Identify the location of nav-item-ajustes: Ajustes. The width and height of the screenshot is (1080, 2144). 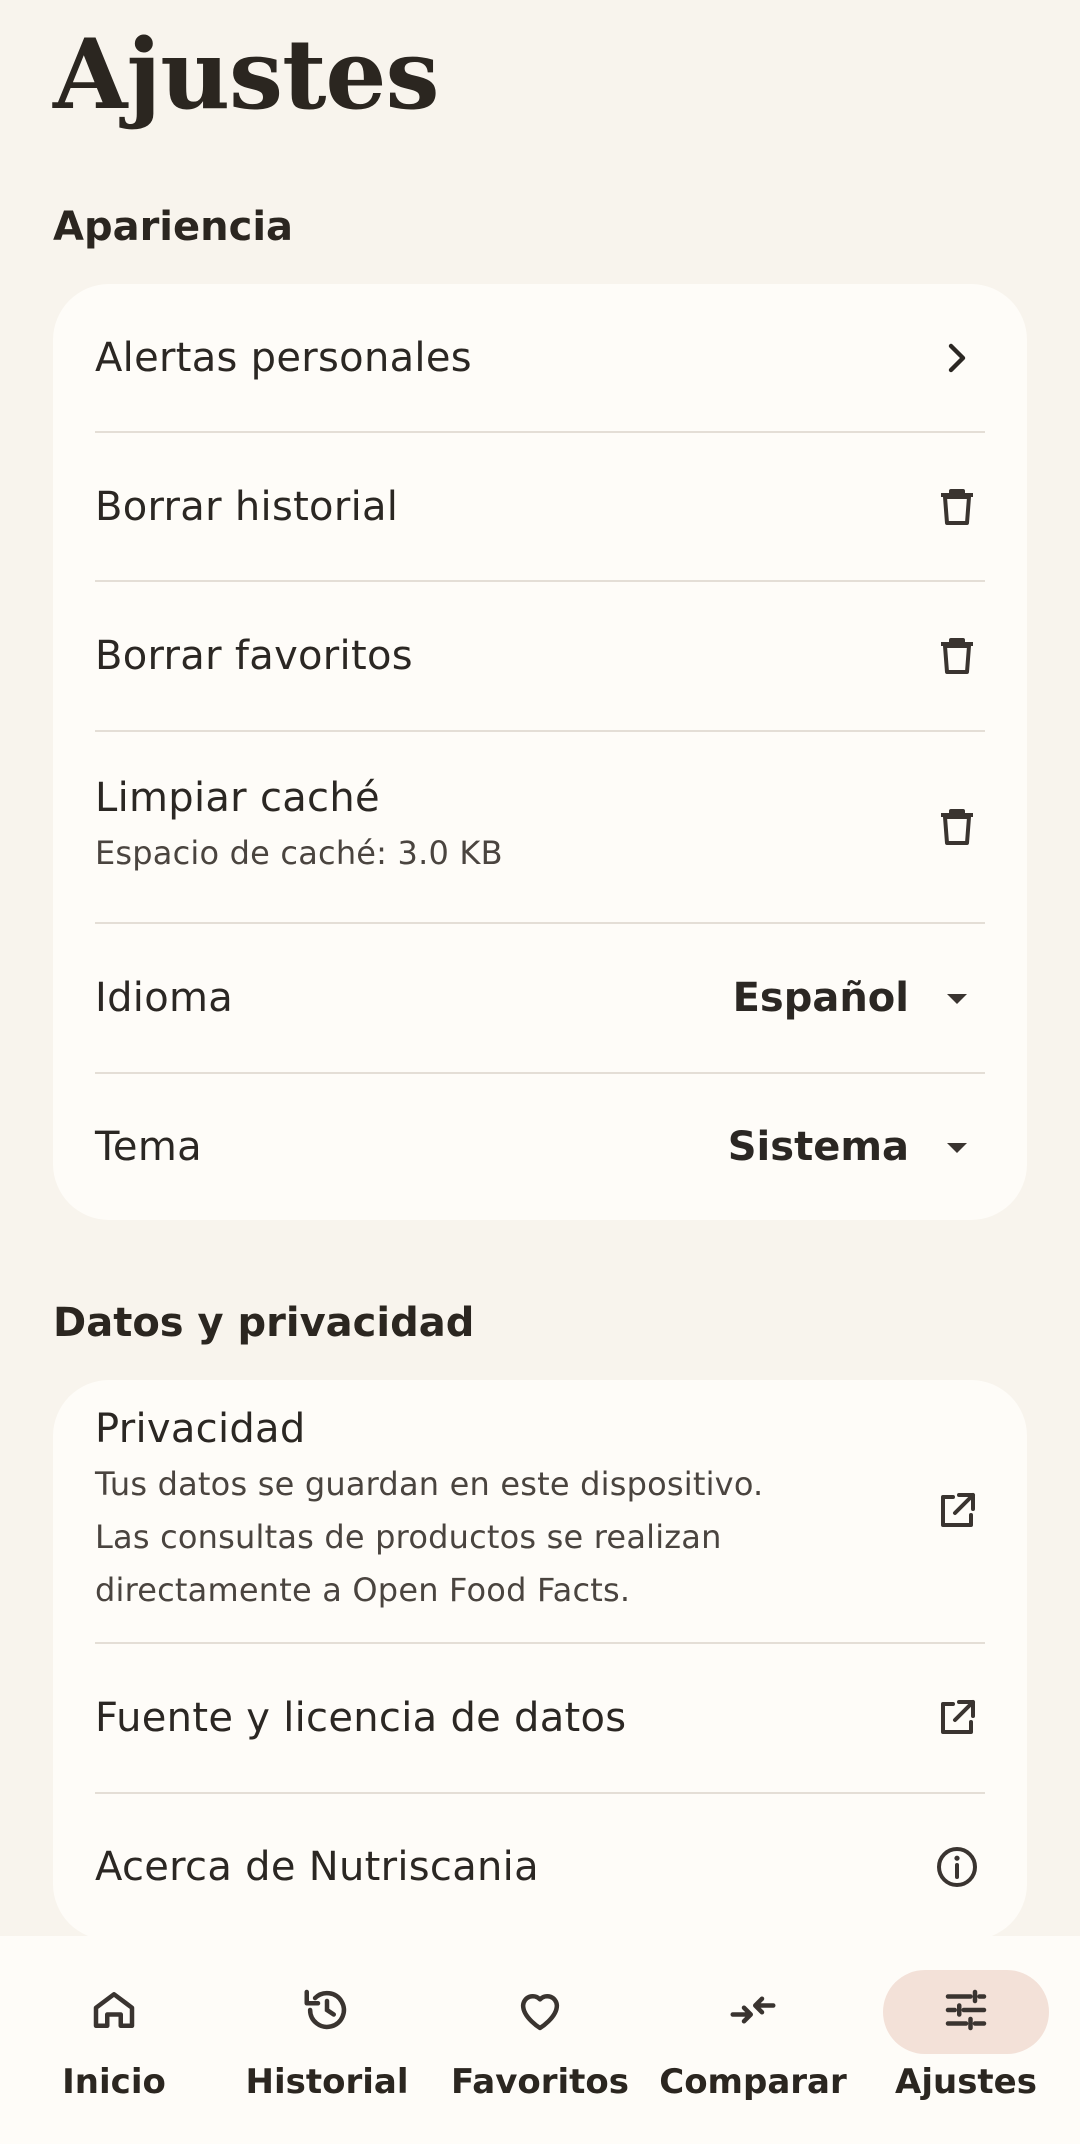
(966, 2040).